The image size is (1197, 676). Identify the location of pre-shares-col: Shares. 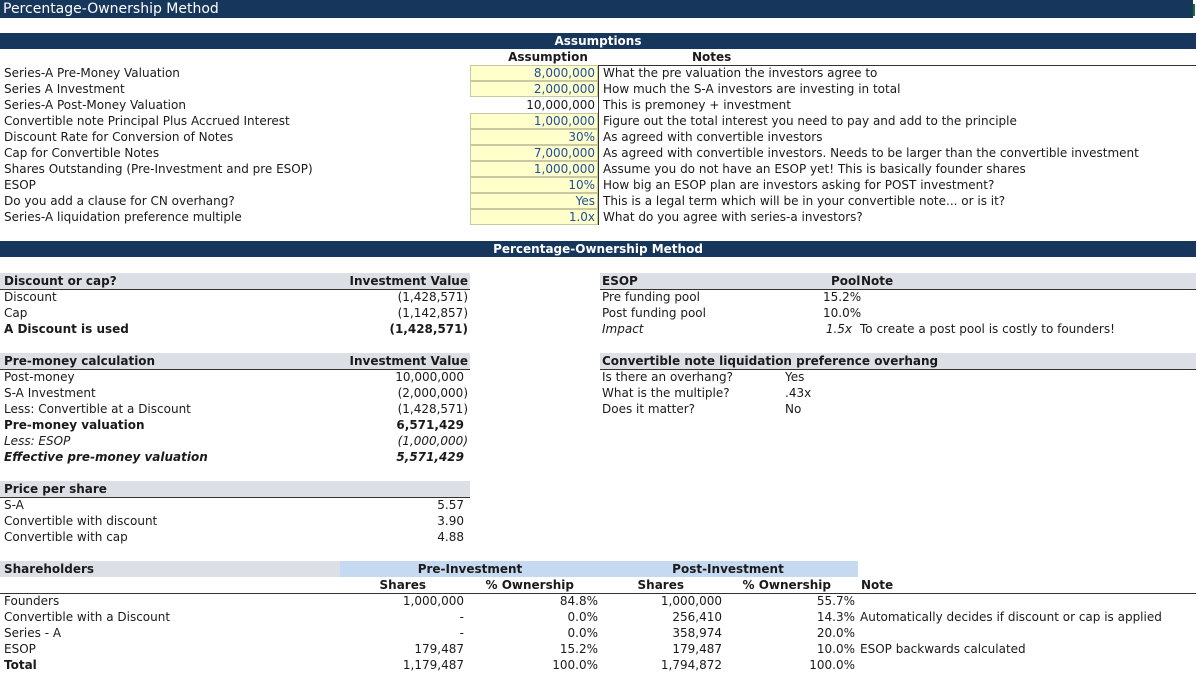
(402, 585).